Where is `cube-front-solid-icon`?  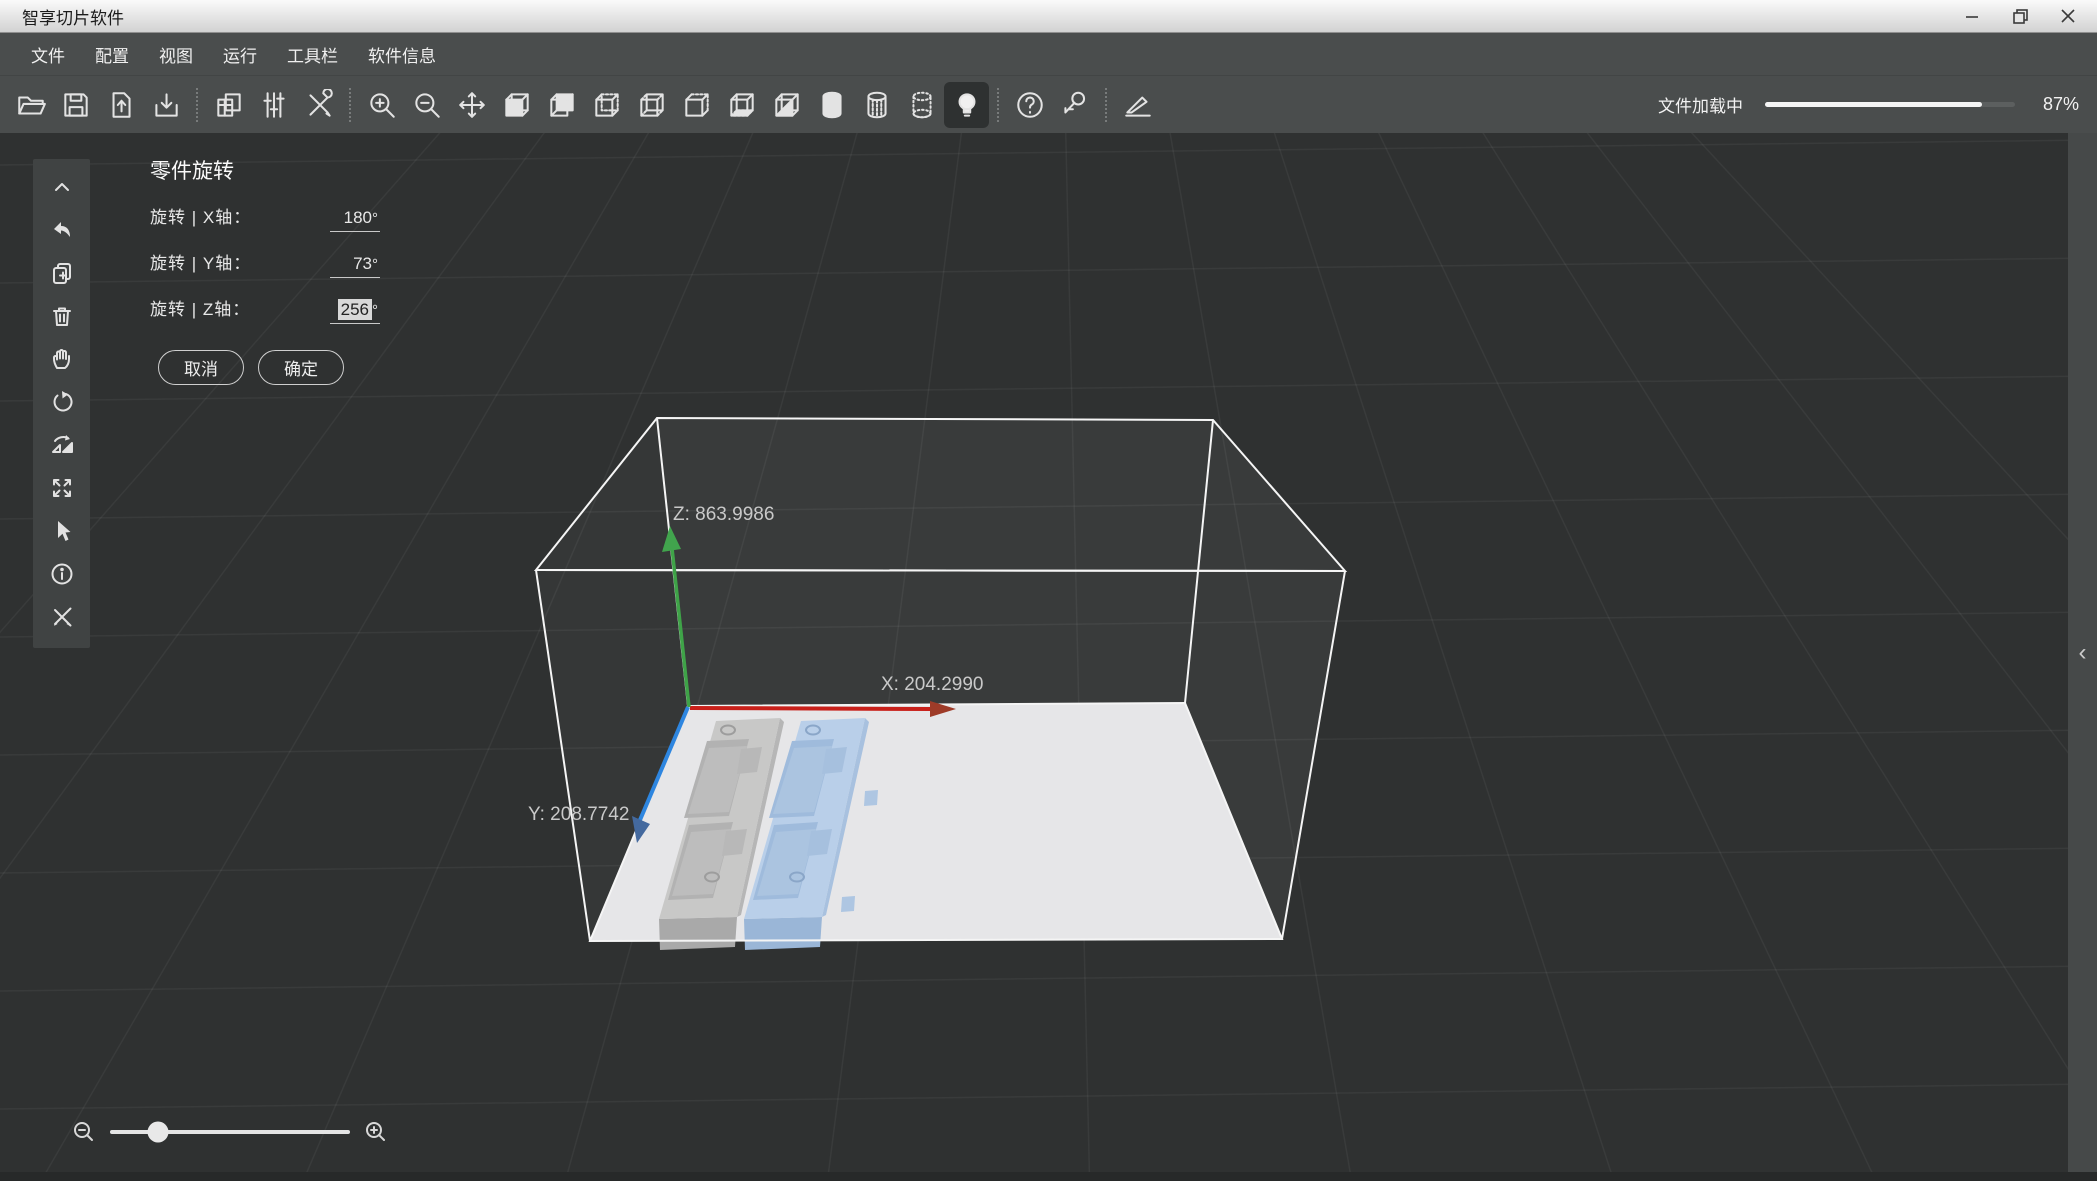 cube-front-solid-icon is located at coordinates (516, 104).